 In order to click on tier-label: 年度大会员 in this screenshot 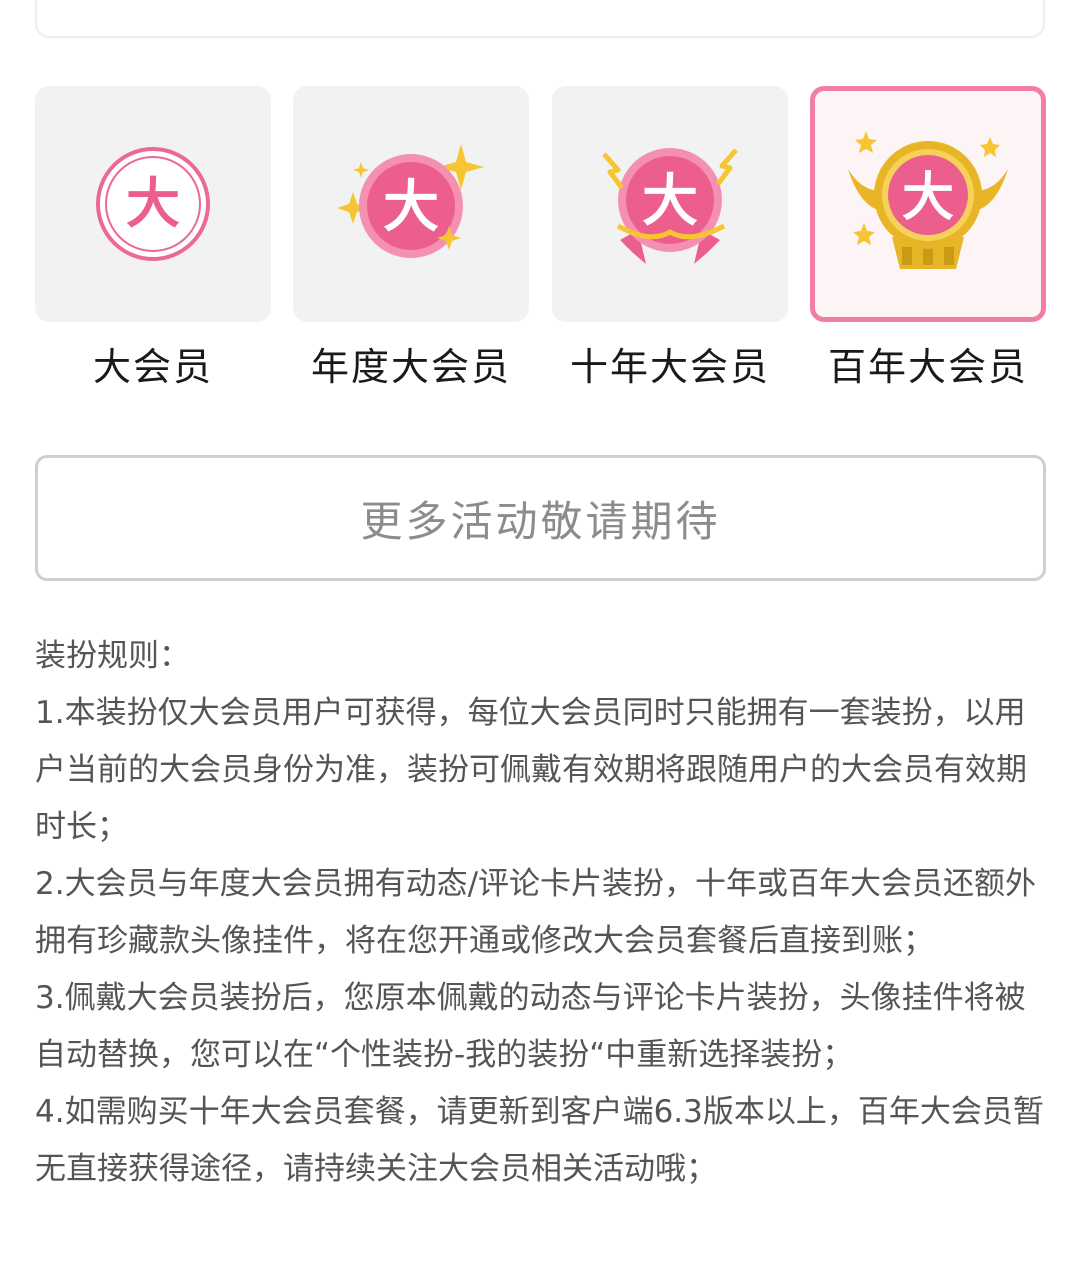, I will do `click(410, 367)`.